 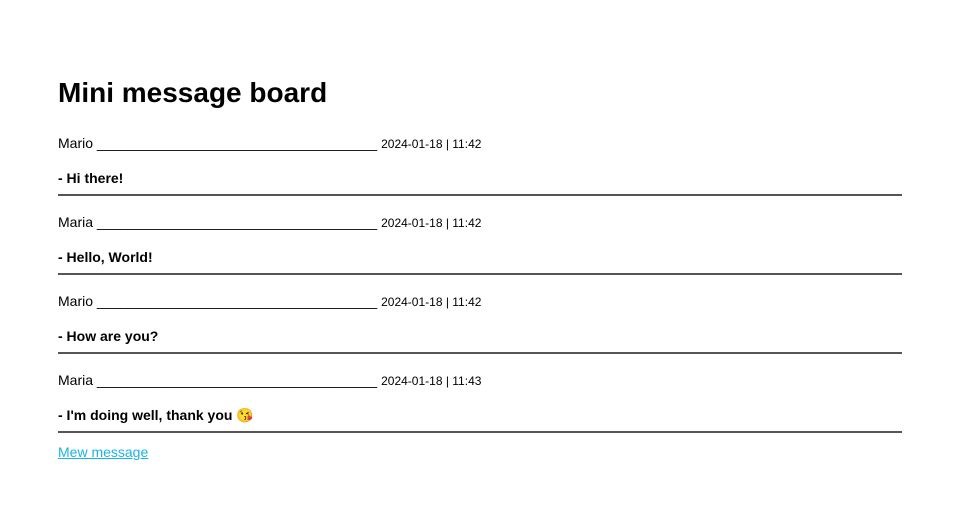 What do you see at coordinates (156, 415) in the screenshot?
I see `message-text: - I'm doing well, thank you 😘` at bounding box center [156, 415].